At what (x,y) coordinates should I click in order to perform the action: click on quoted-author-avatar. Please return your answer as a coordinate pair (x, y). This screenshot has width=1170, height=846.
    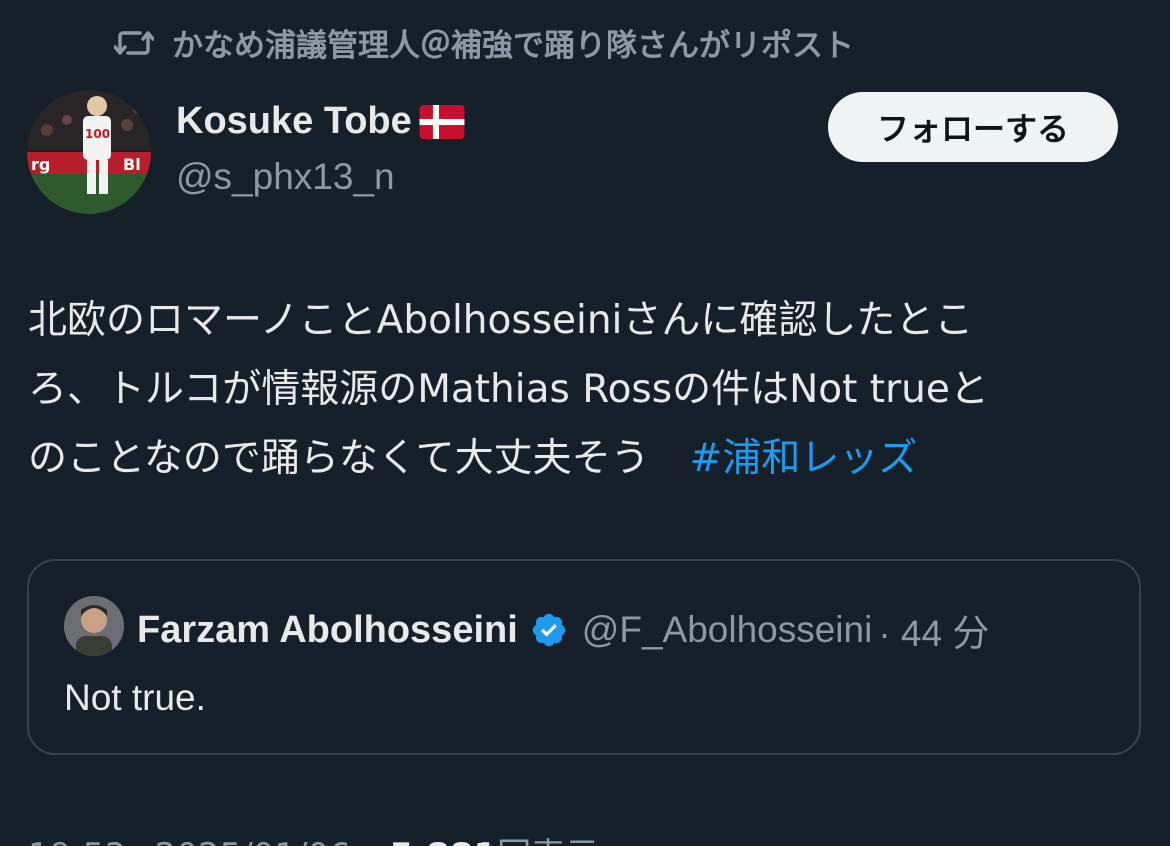
    Looking at the image, I should click on (94, 626).